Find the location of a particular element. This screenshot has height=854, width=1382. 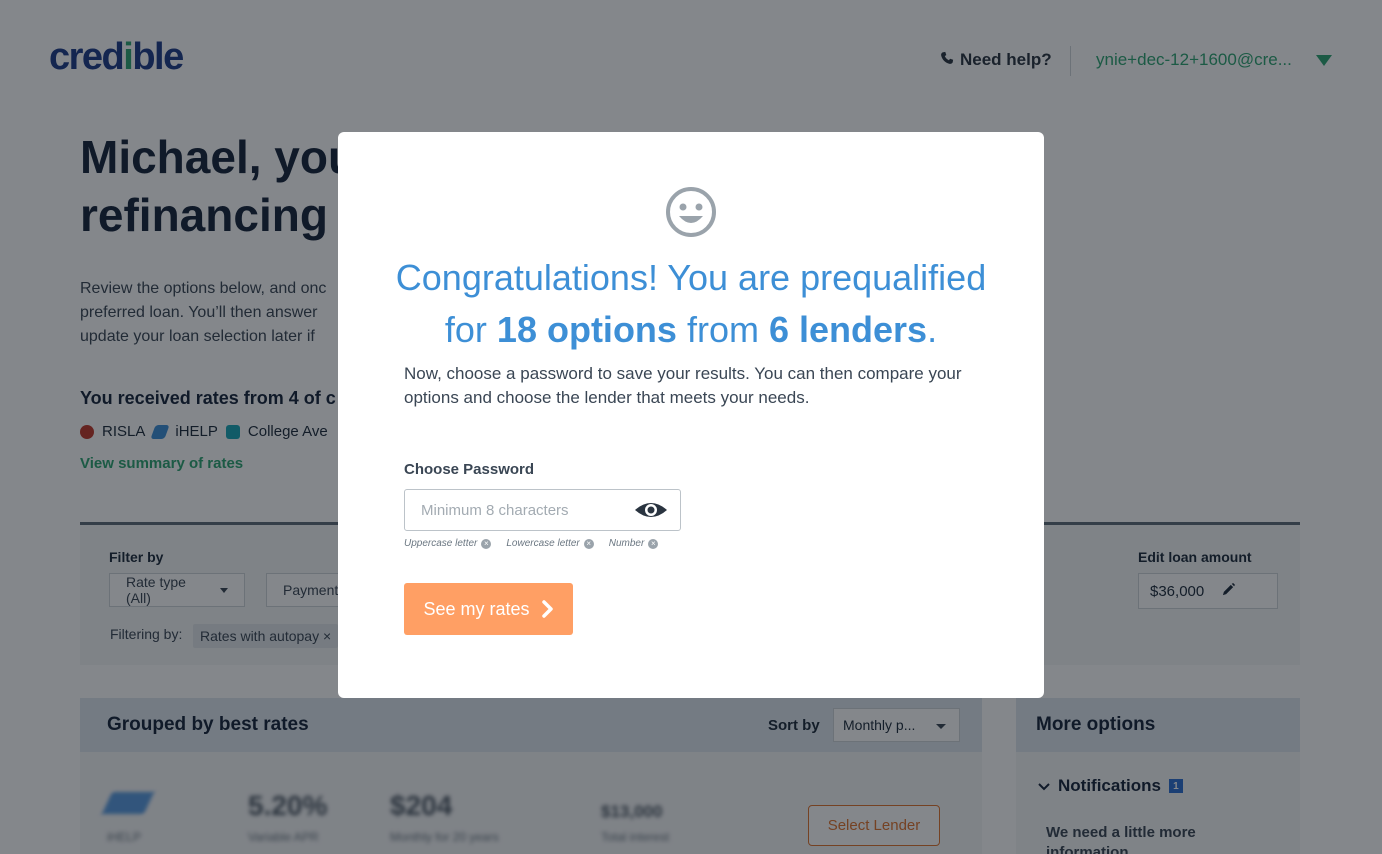

modal-headline-from: from is located at coordinates (722, 329).